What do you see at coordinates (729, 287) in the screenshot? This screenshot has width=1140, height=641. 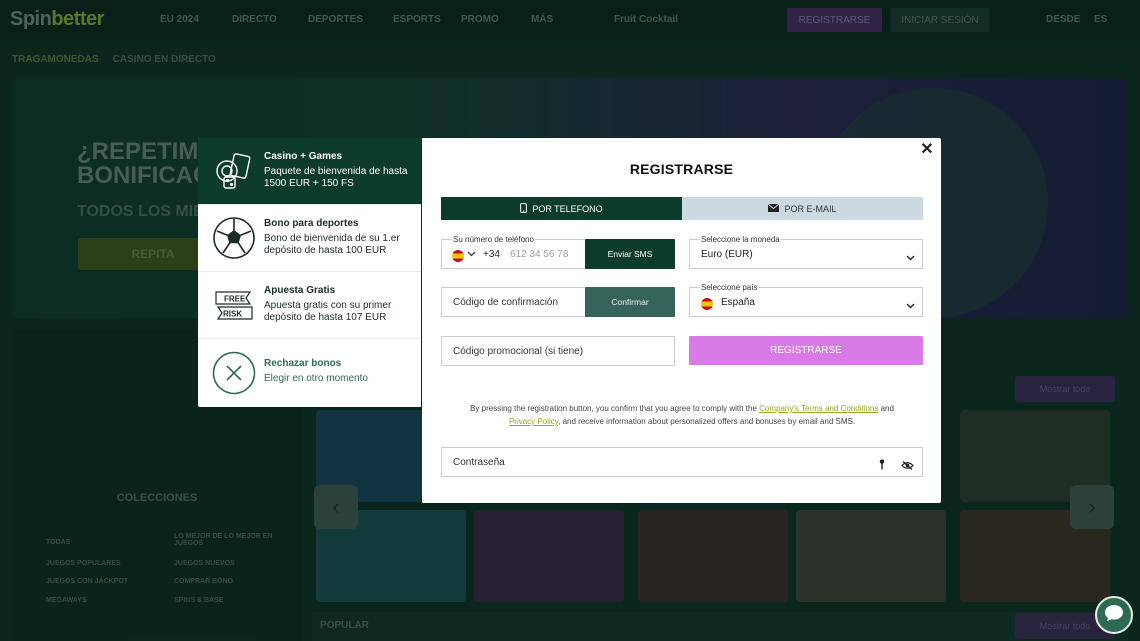 I see `country-label: Seleccione país` at bounding box center [729, 287].